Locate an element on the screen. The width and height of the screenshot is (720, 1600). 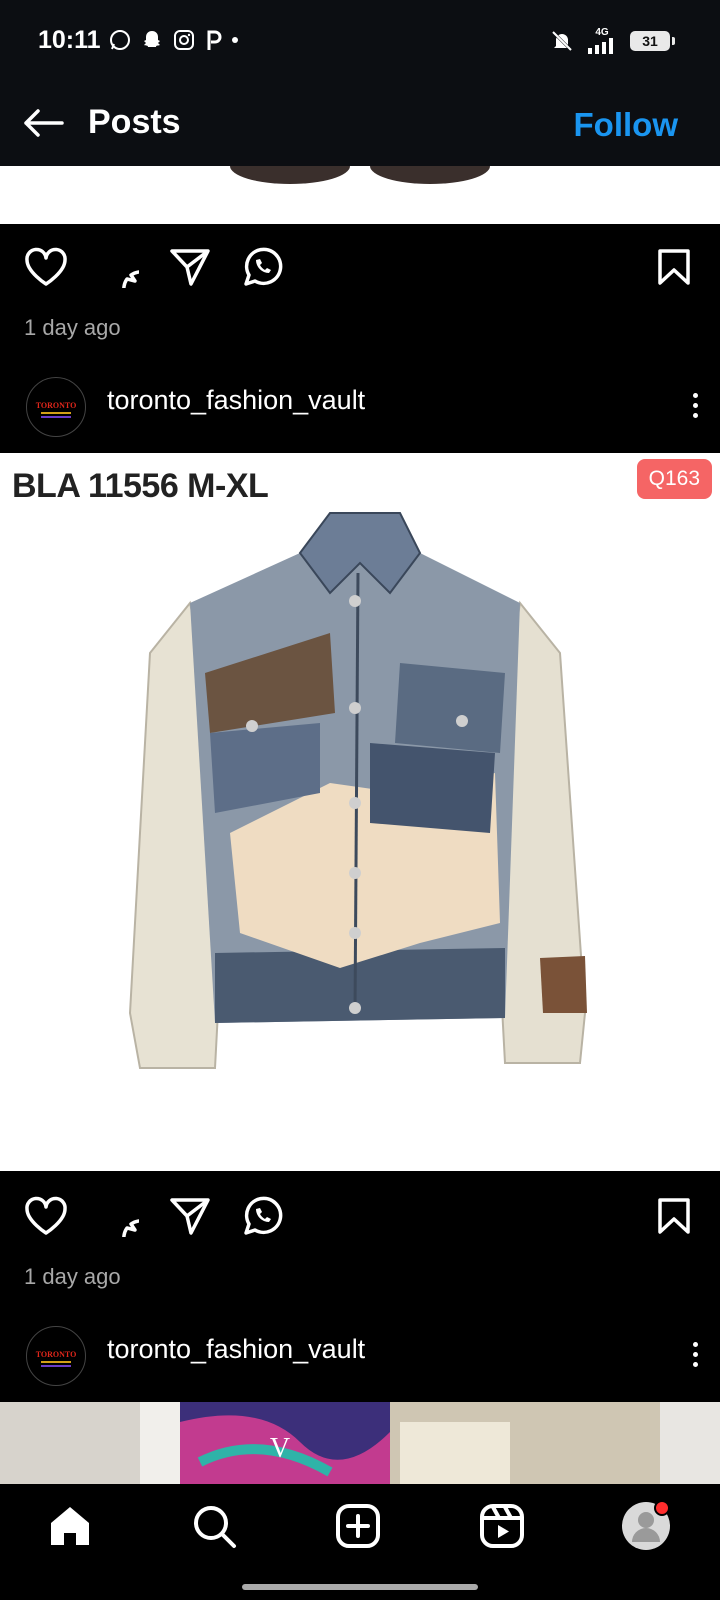
create-icon is located at coordinates (358, 1526).